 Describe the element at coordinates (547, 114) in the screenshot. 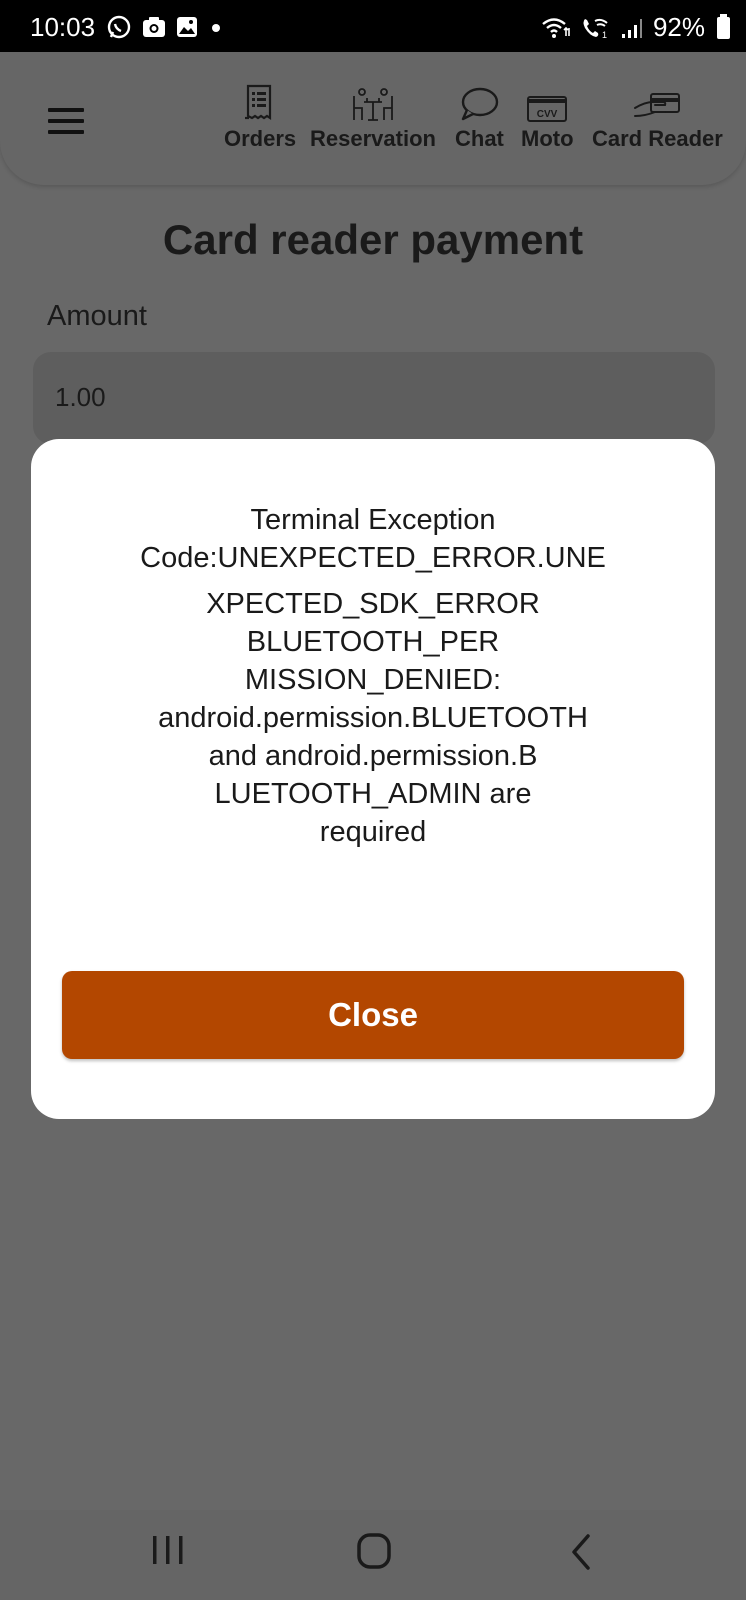

I see `svg-text: CVV` at that location.